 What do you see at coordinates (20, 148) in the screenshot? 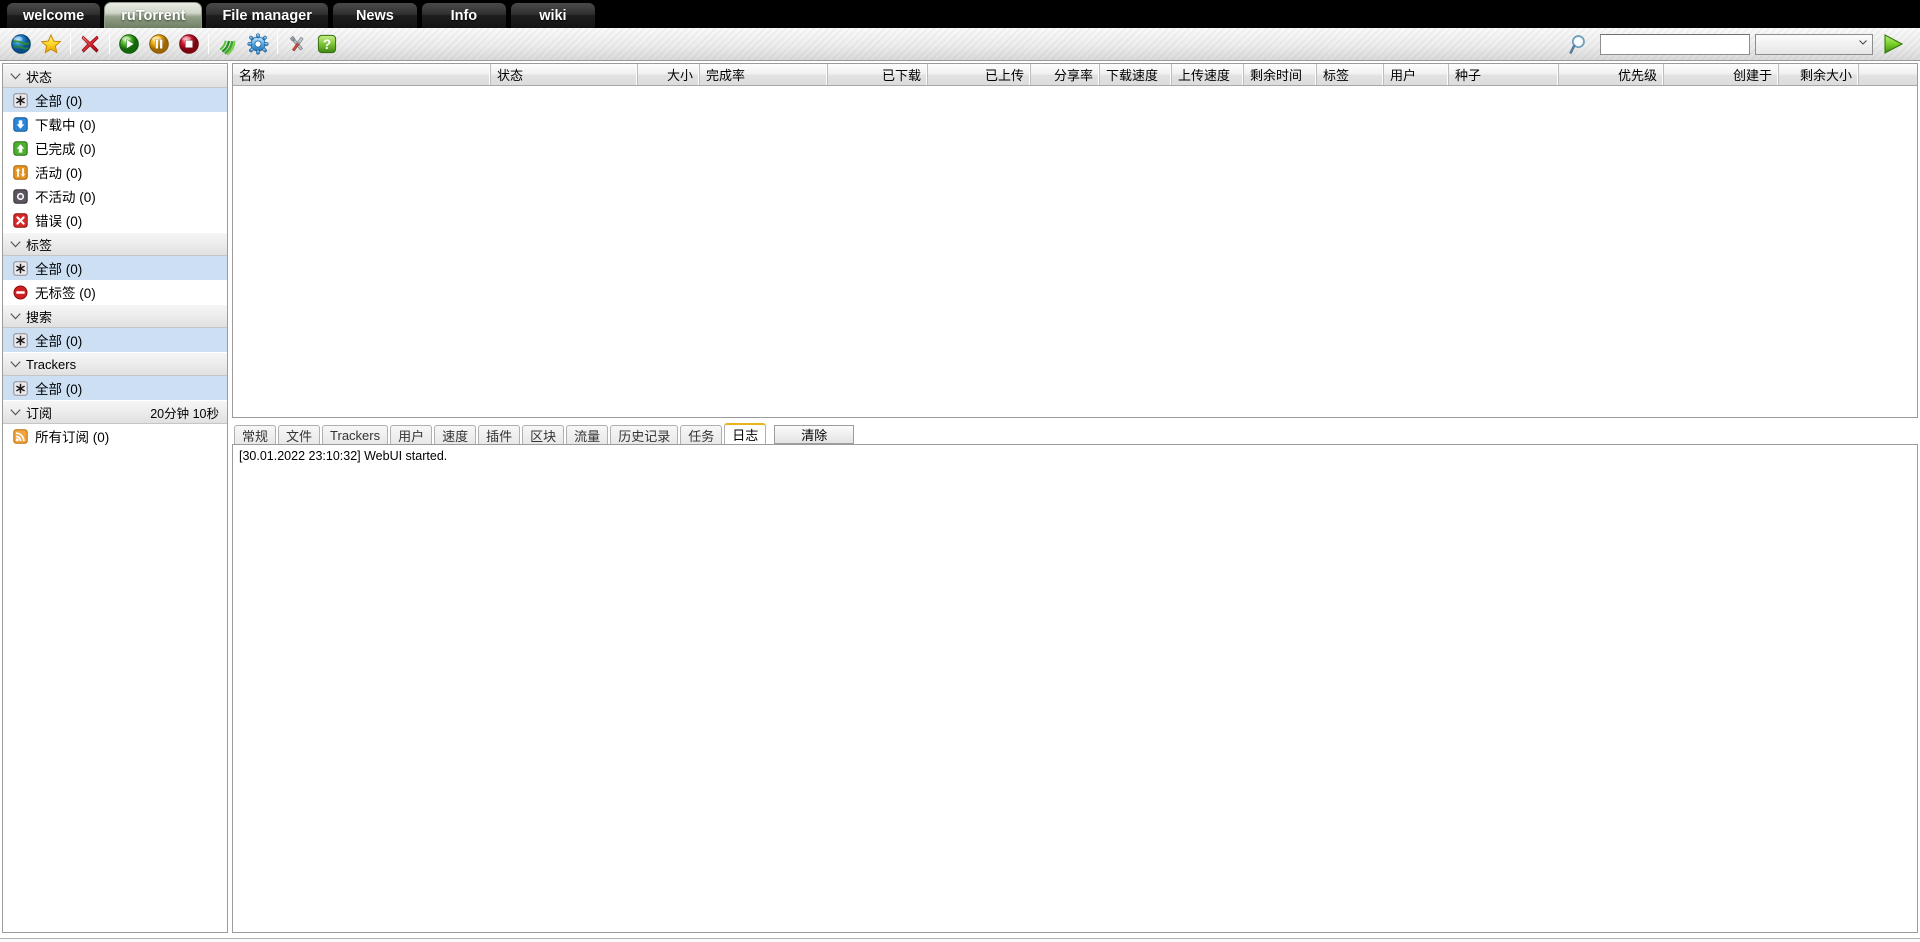
I see `upload-arrow-icon` at bounding box center [20, 148].